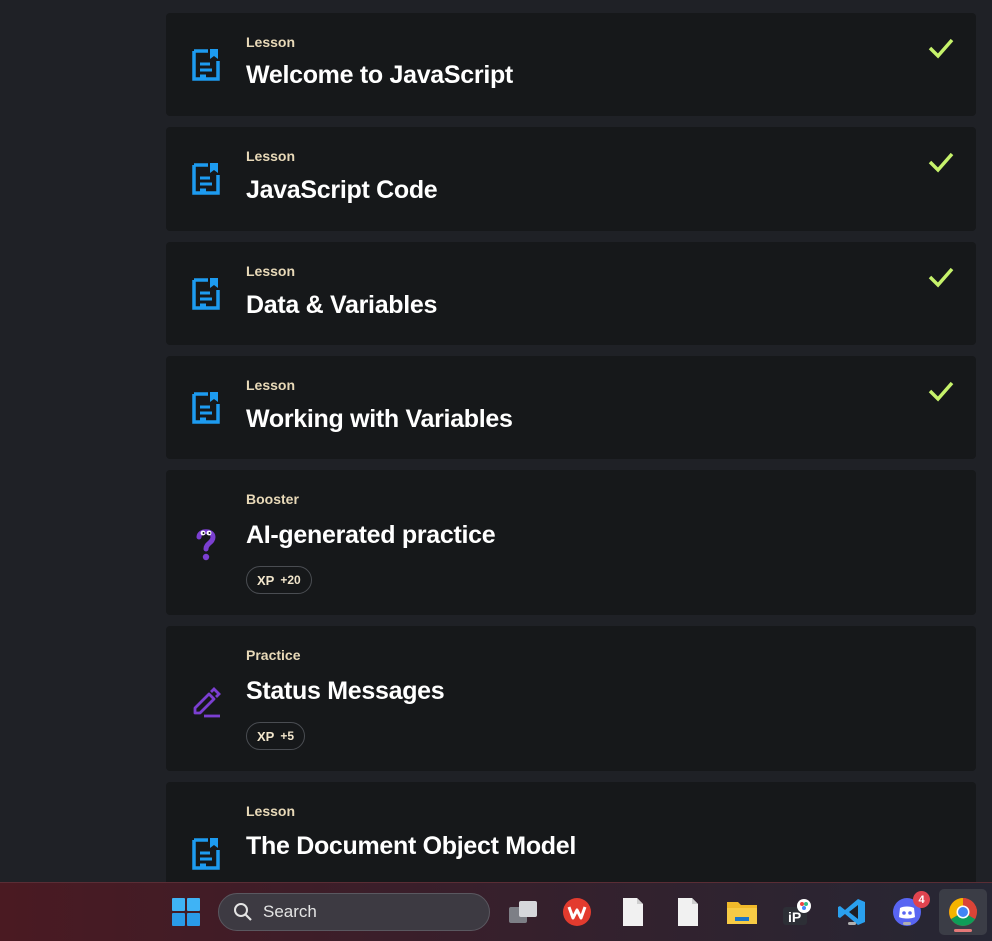 The height and width of the screenshot is (941, 992). Describe the element at coordinates (963, 930) in the screenshot. I see `active-indicator` at that location.